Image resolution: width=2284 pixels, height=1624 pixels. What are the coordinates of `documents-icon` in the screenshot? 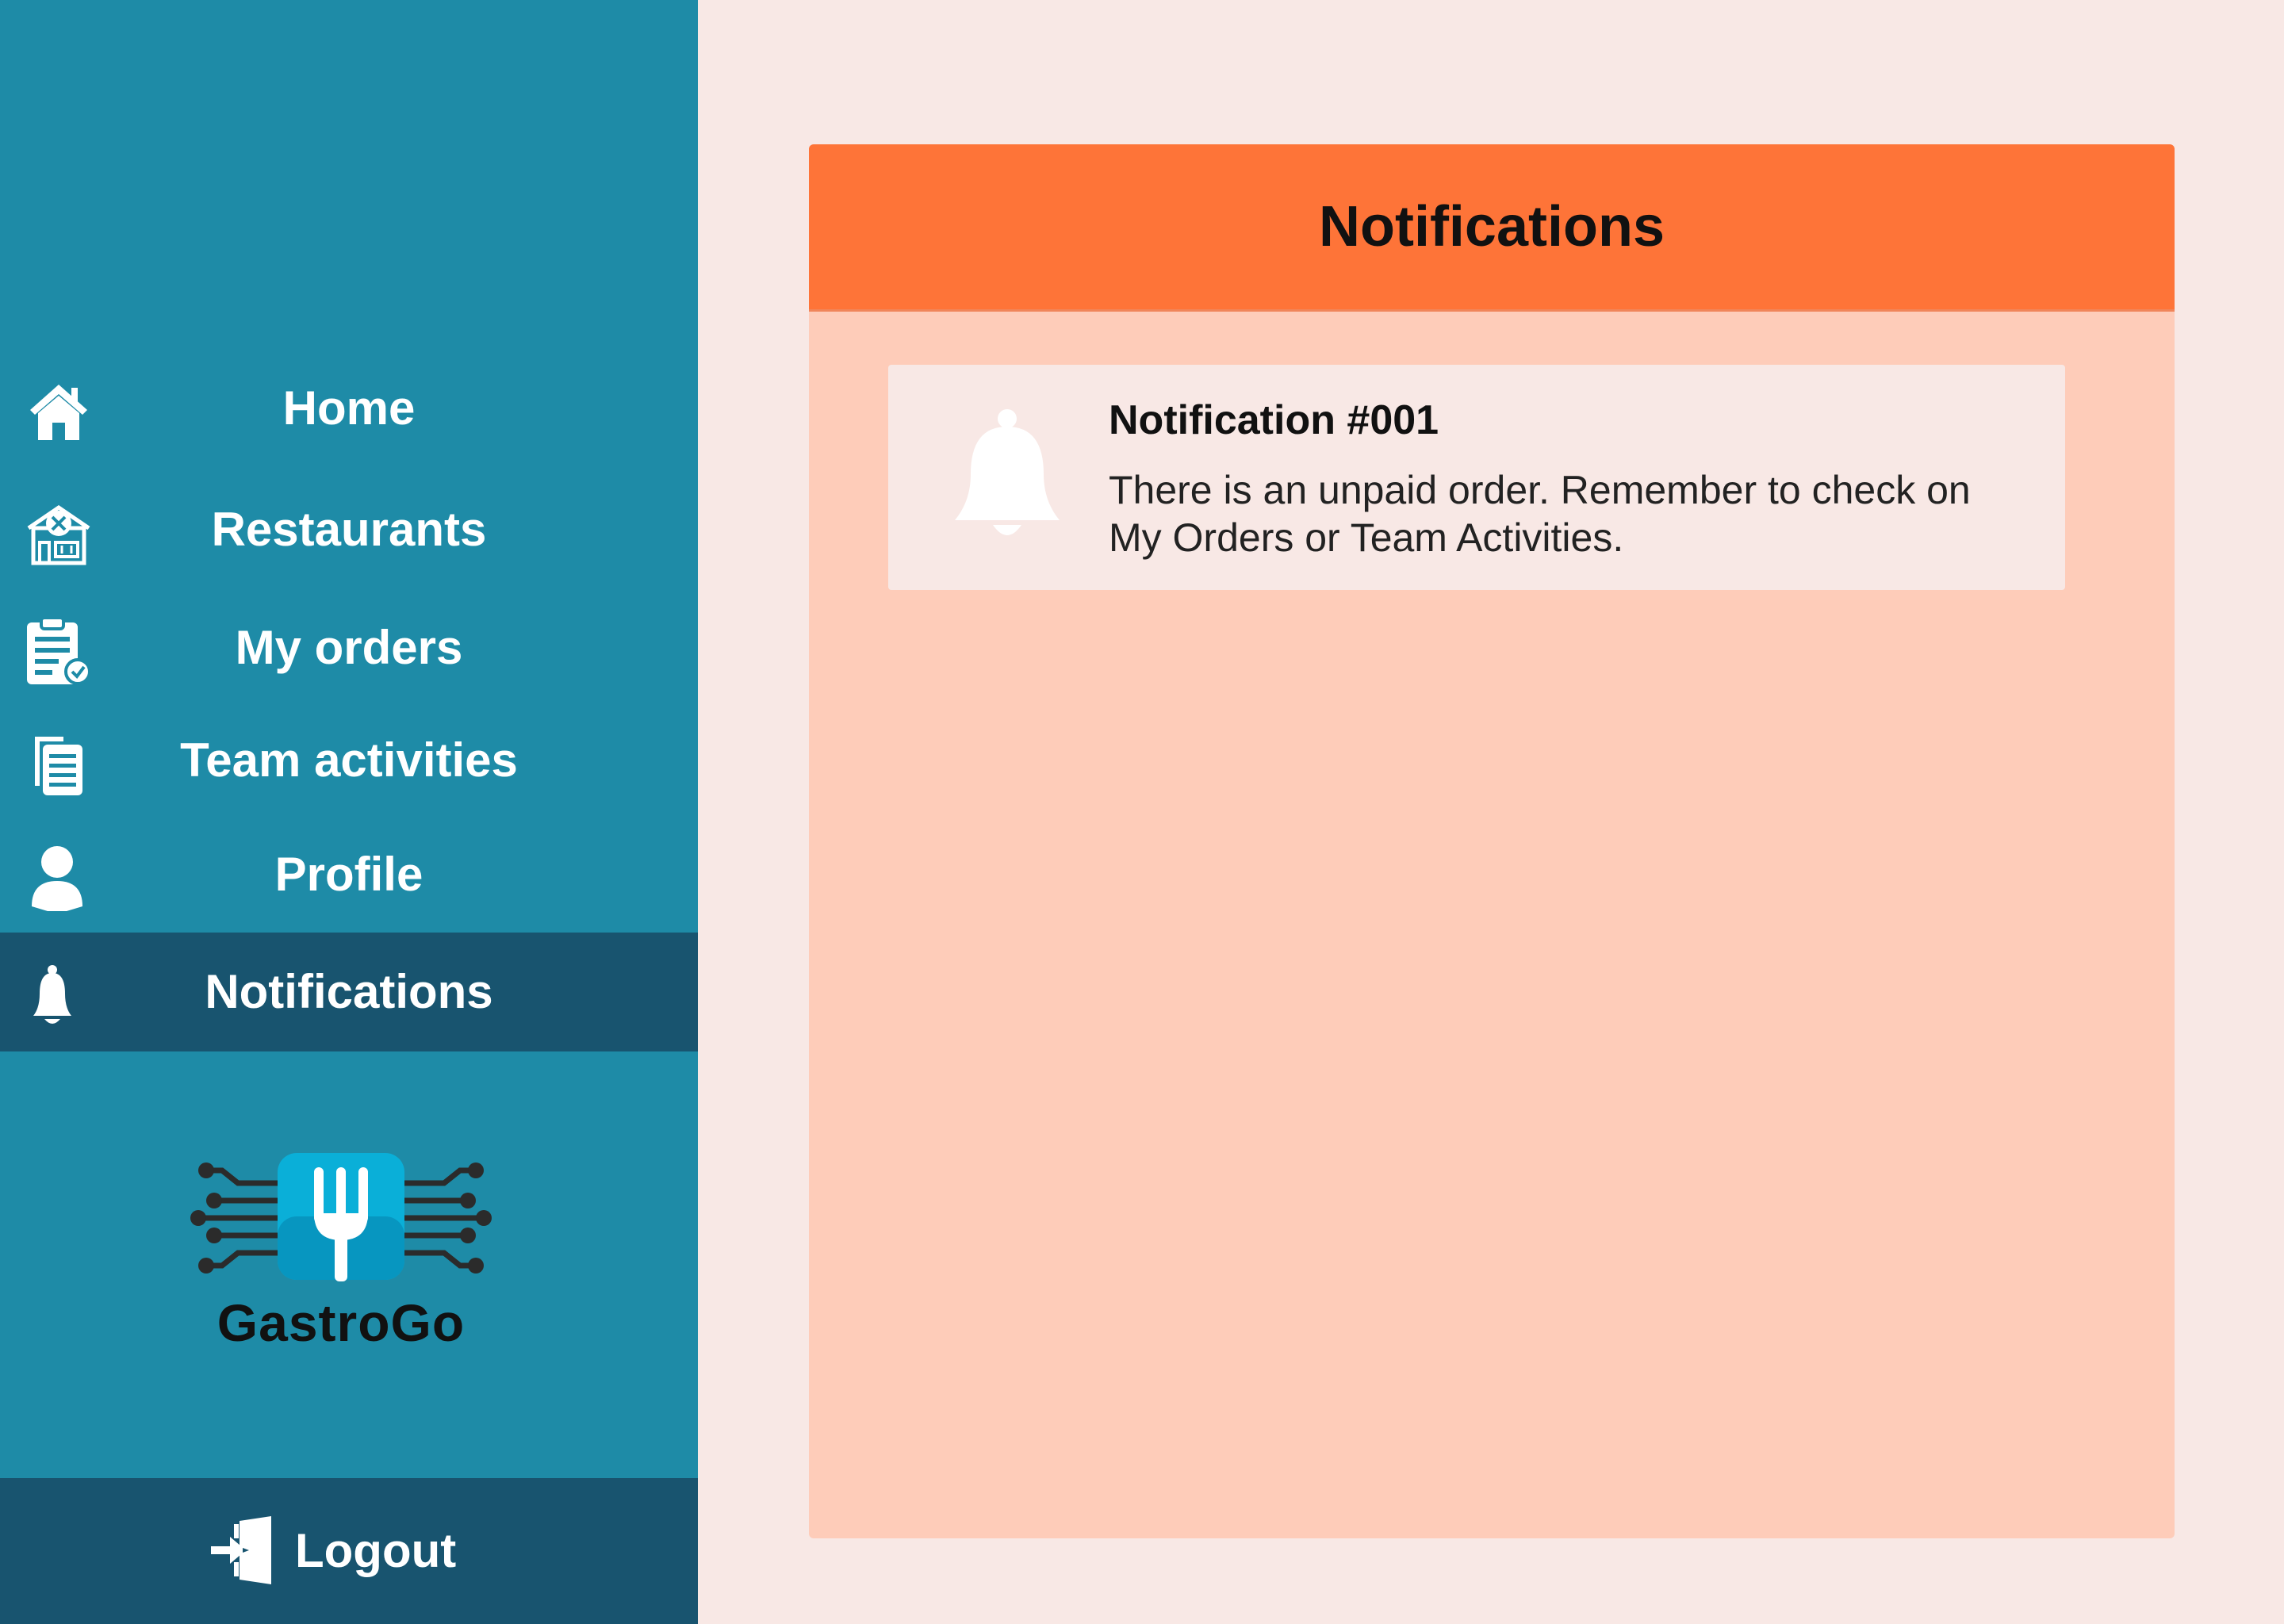 It's located at (58, 763).